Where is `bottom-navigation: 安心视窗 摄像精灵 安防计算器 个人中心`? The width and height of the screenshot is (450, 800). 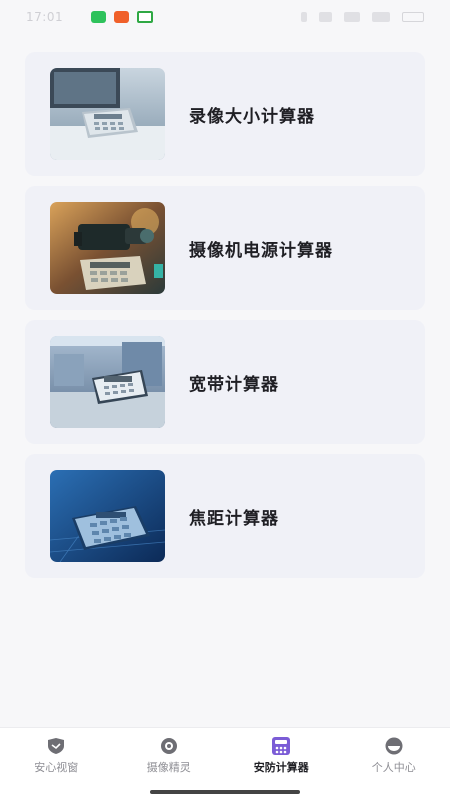 bottom-navigation: 安心视窗 摄像精灵 安防计算器 个人中心 is located at coordinates (225, 755).